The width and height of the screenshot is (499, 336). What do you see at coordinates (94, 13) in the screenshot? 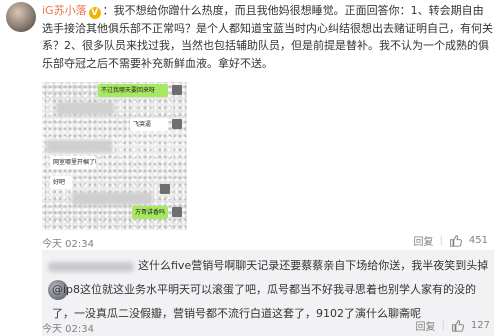
I see `verified-badge-icon: V` at bounding box center [94, 13].